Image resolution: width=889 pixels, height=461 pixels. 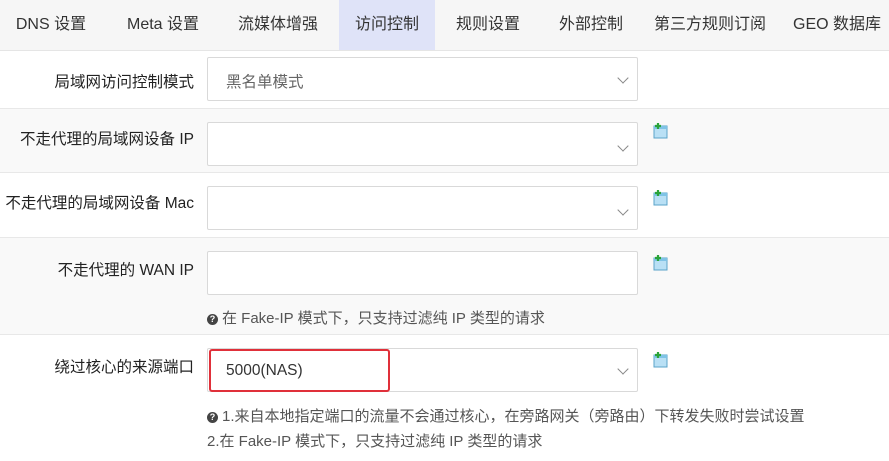 I want to click on tab-third-party-rules: 第三方规则订阅, so click(x=710, y=25).